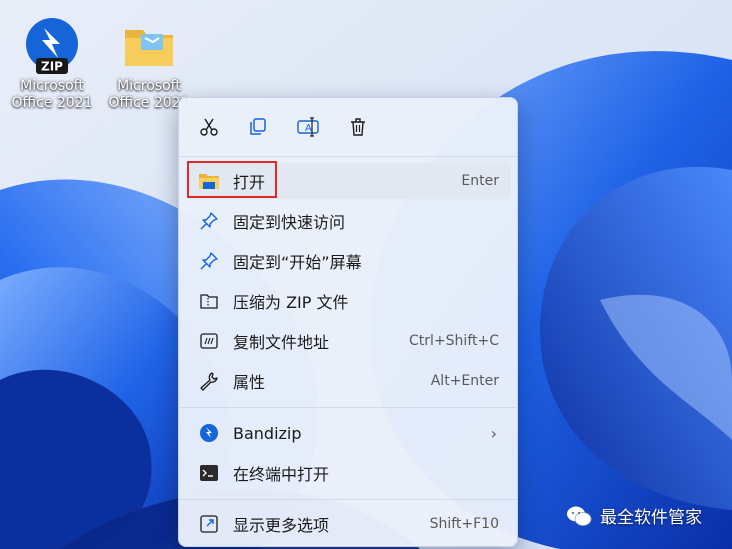 The image size is (732, 549). Describe the element at coordinates (454, 341) in the screenshot. I see `menu-item-shortcut: Ctrl+Shift+C` at that location.